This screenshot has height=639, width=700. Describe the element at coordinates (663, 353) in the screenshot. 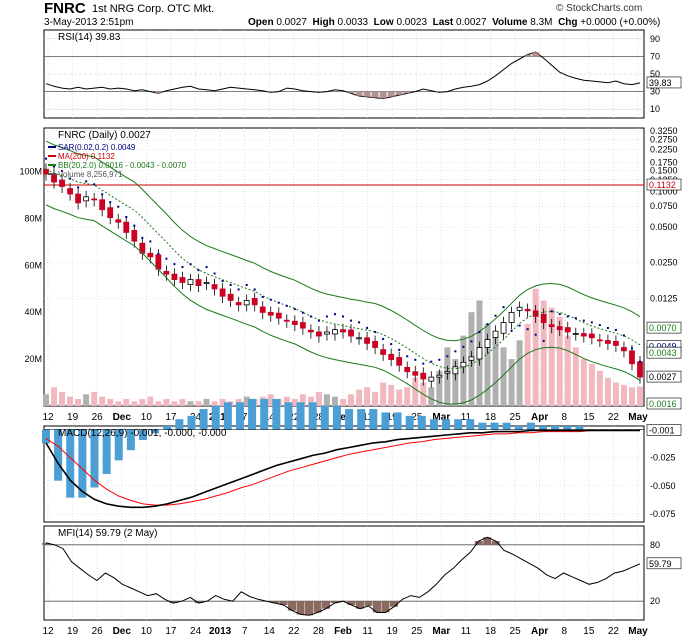

I see `price-value-tag: 0.0043` at that location.